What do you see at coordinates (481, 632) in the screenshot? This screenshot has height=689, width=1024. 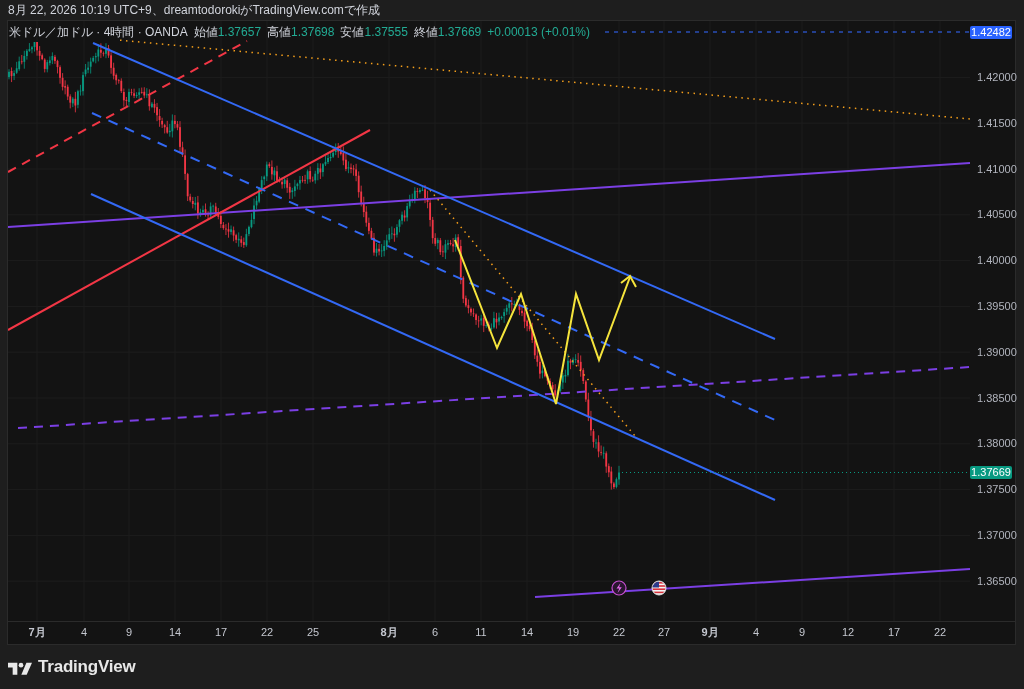 I see `date-label: 11` at bounding box center [481, 632].